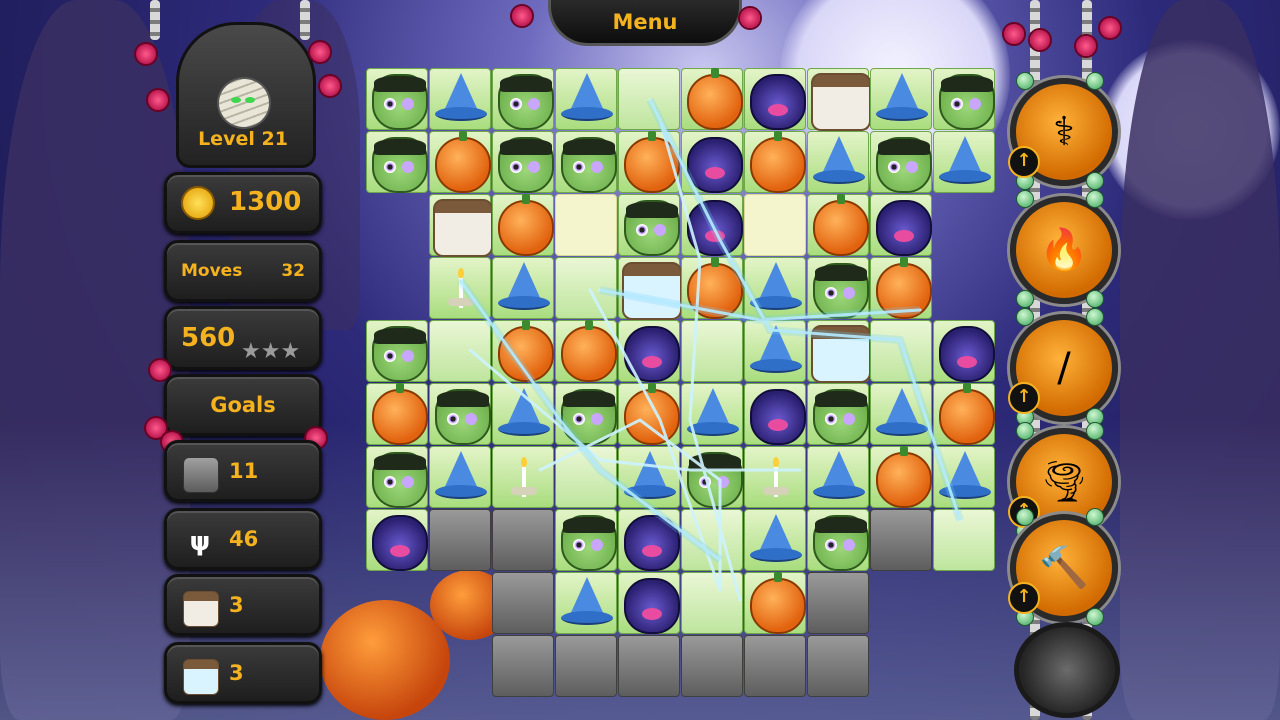  Describe the element at coordinates (645, 23) in the screenshot. I see `menu-button: Menu` at that location.